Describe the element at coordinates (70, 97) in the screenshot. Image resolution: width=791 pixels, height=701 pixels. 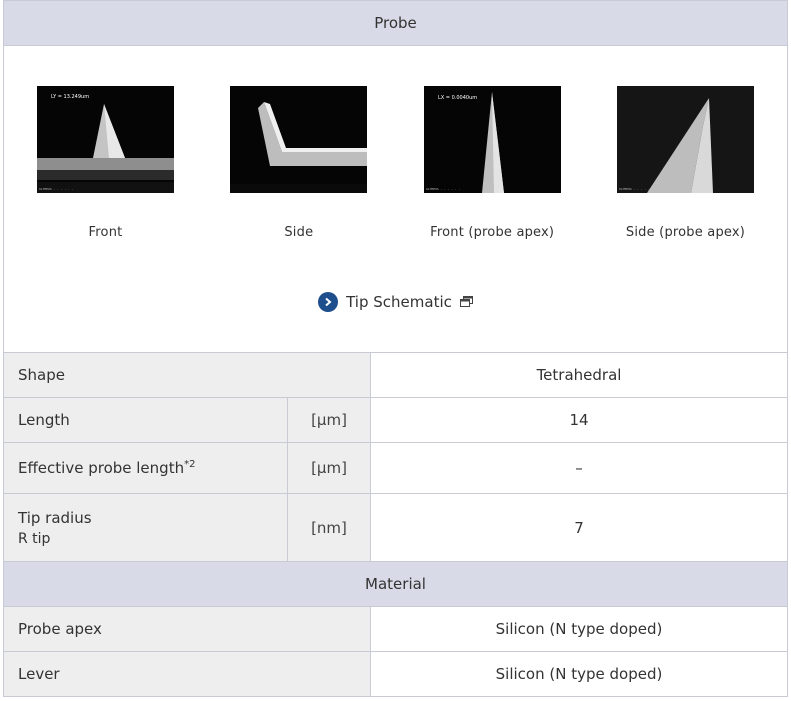
I see `overlay-front: LY = 13.249um` at that location.